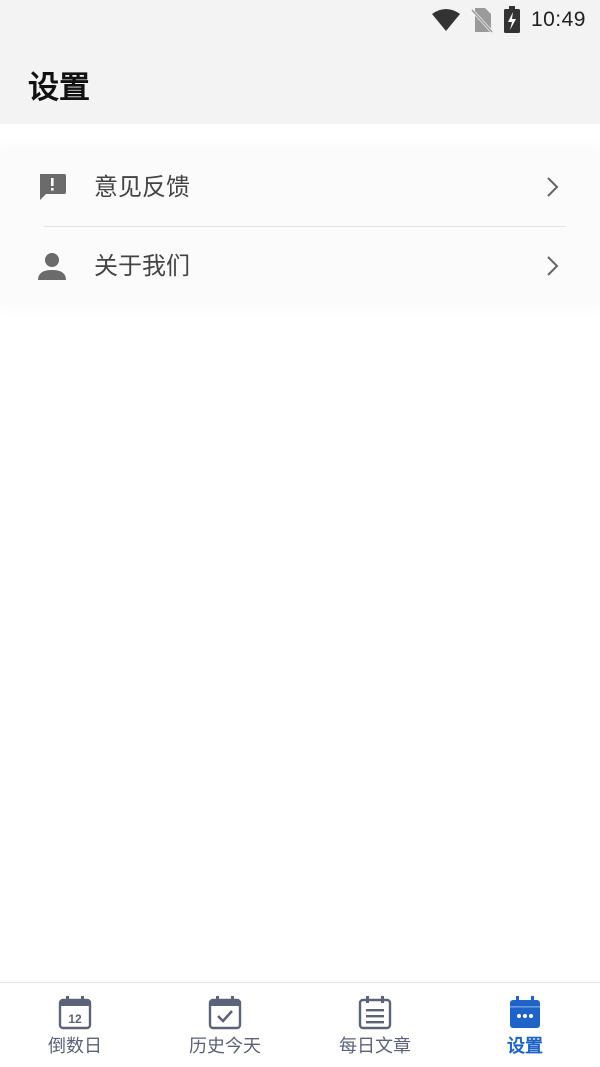 The width and height of the screenshot is (600, 1067). Describe the element at coordinates (225, 1046) in the screenshot. I see `nav-label: 历史今天` at that location.